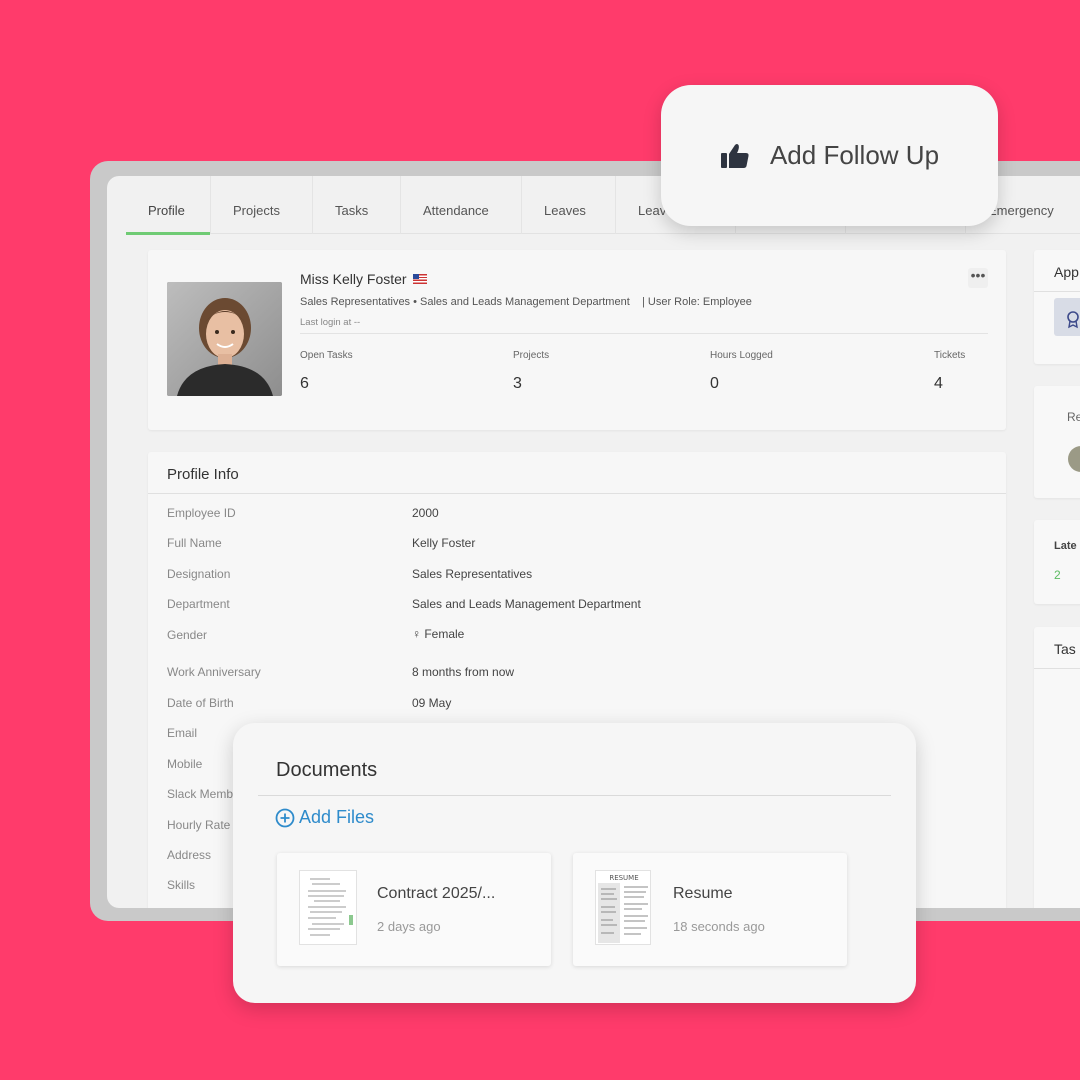 The height and width of the screenshot is (1080, 1080). I want to click on row-label-hourly-rate: Hourly Rate, so click(199, 825).